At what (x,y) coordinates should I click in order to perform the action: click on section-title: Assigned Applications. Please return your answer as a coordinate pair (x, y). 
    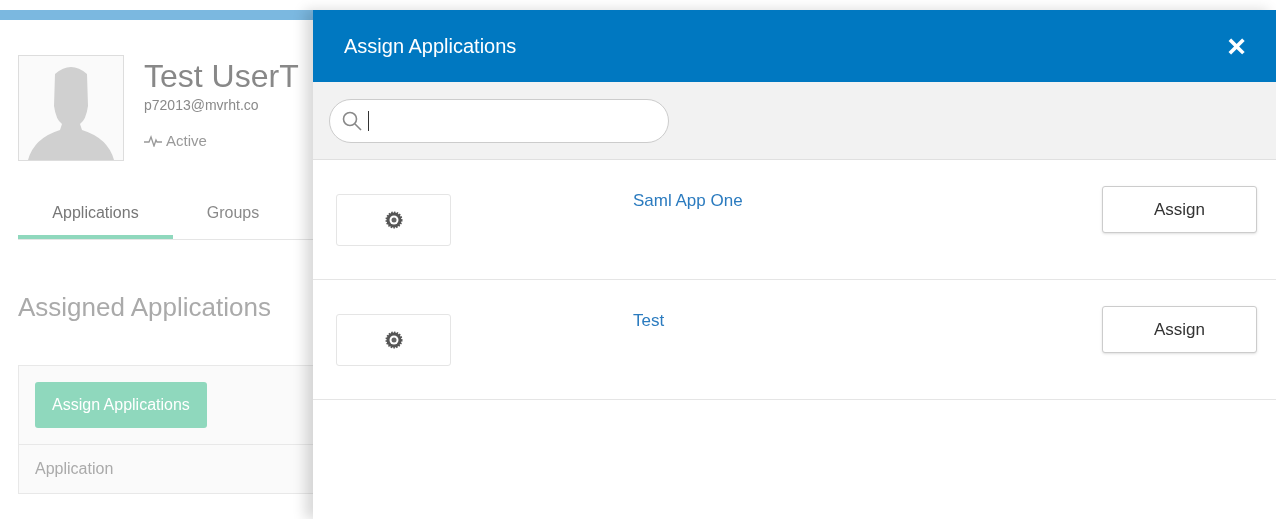
    Looking at the image, I should click on (145, 307).